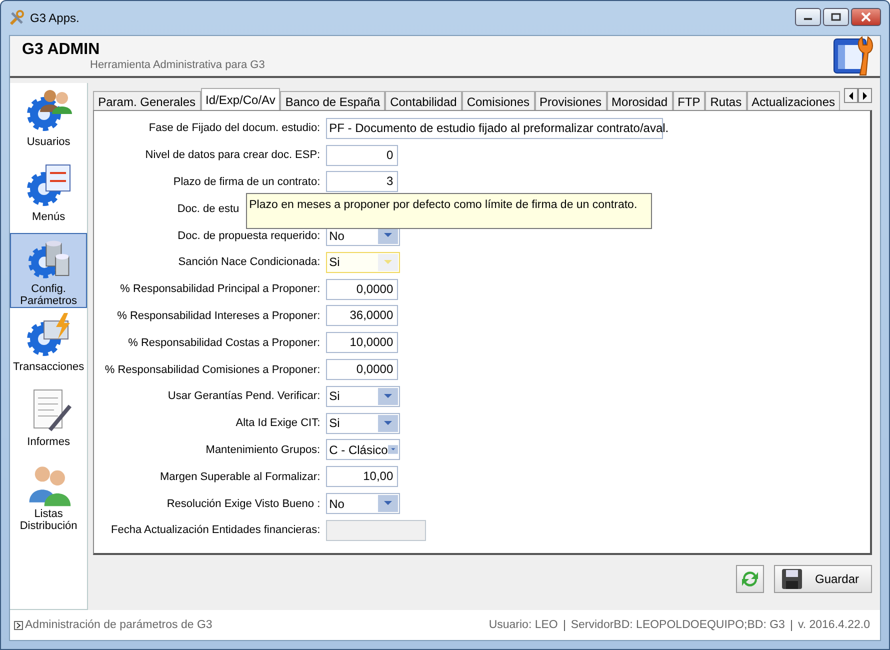 This screenshot has width=890, height=650. Describe the element at coordinates (363, 449) in the screenshot. I see `dropdown: C - Clásico` at that location.